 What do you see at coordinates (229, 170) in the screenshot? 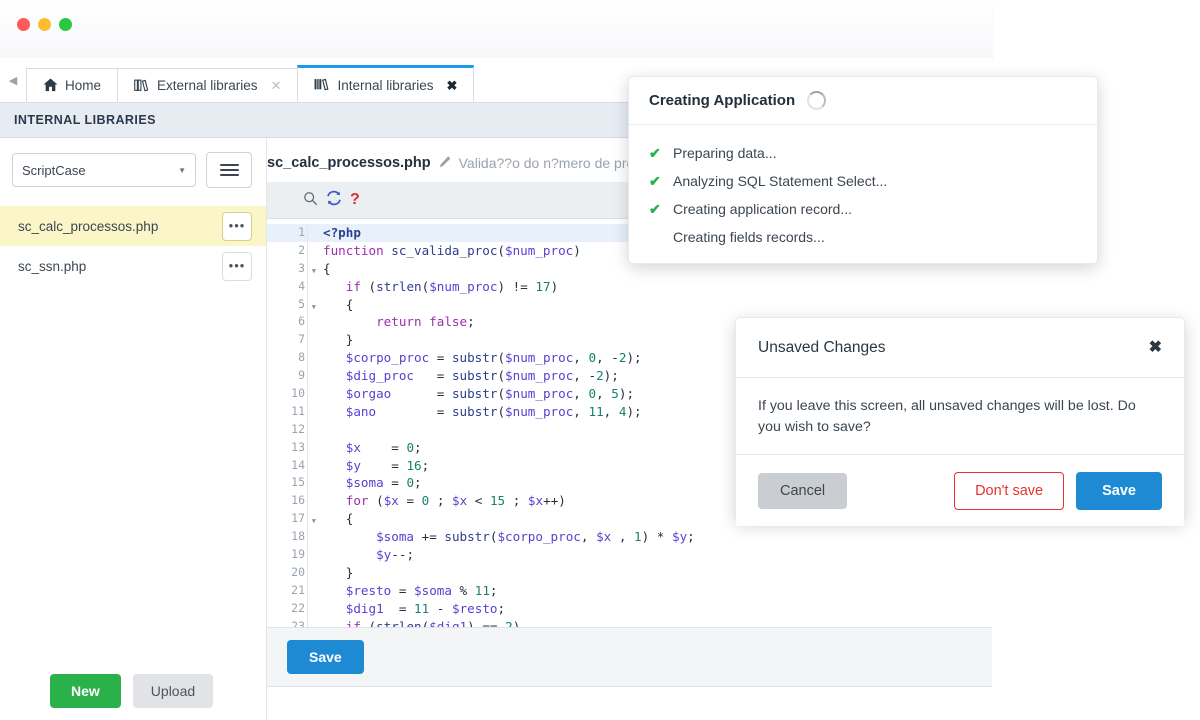
I see `sidebar-menu-button` at bounding box center [229, 170].